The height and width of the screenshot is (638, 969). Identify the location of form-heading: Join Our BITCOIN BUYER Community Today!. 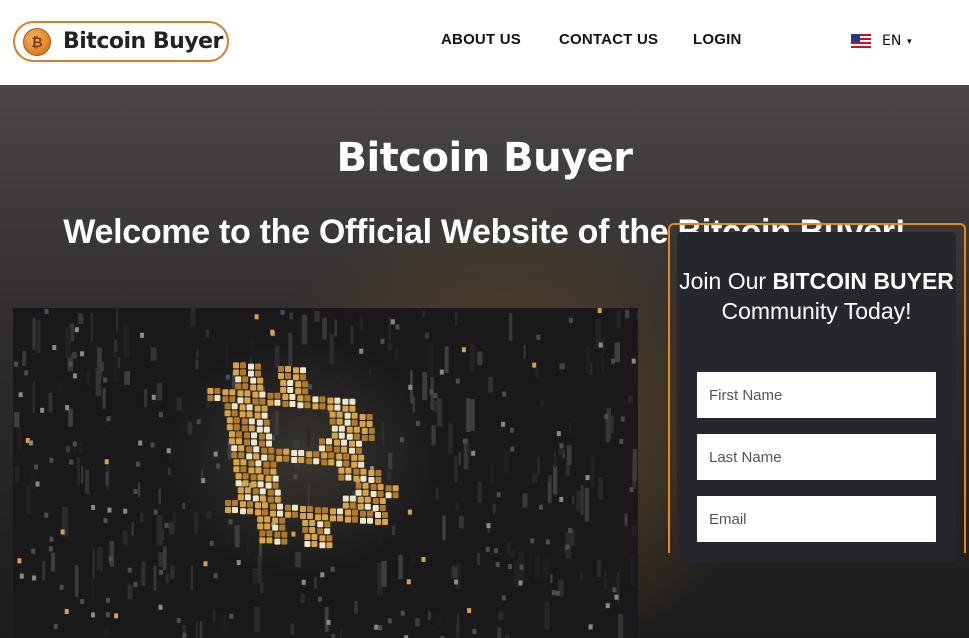
(816, 296).